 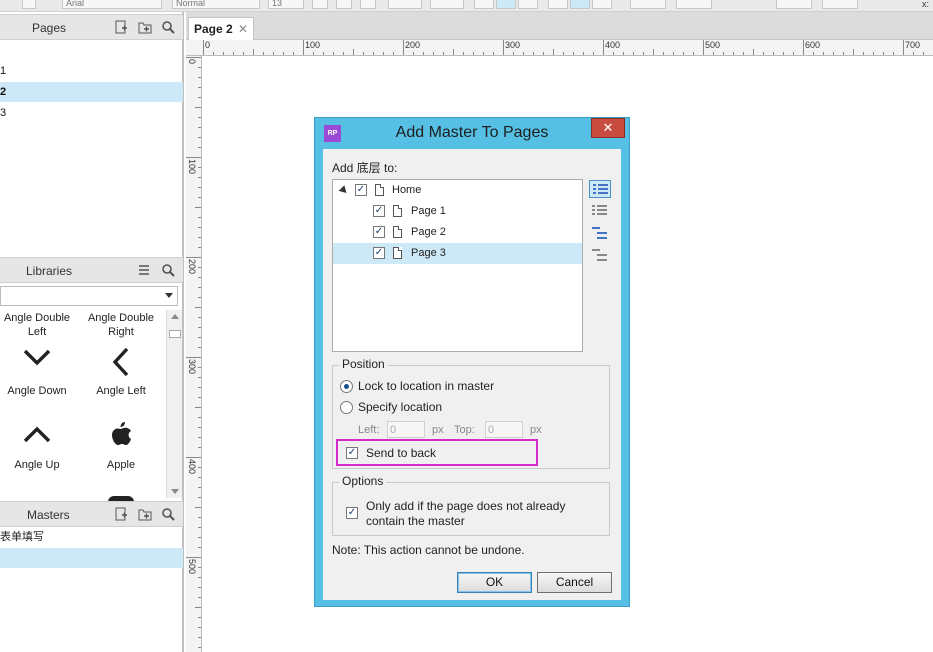 I want to click on add-master-icon, so click(x=121, y=514).